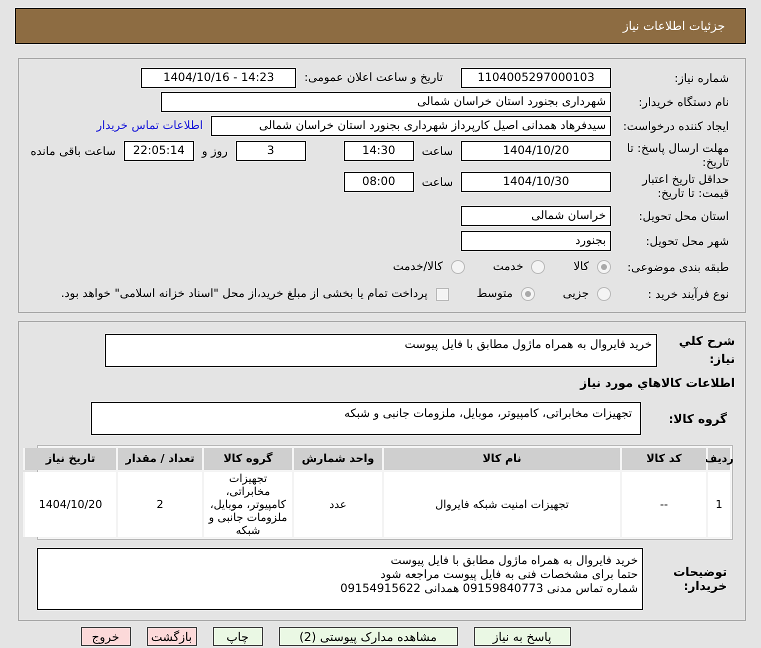 The height and width of the screenshot is (648, 761). Describe the element at coordinates (656, 383) in the screenshot. I see `section-title: اطلاعات کالاهاي مورد نياز` at that location.